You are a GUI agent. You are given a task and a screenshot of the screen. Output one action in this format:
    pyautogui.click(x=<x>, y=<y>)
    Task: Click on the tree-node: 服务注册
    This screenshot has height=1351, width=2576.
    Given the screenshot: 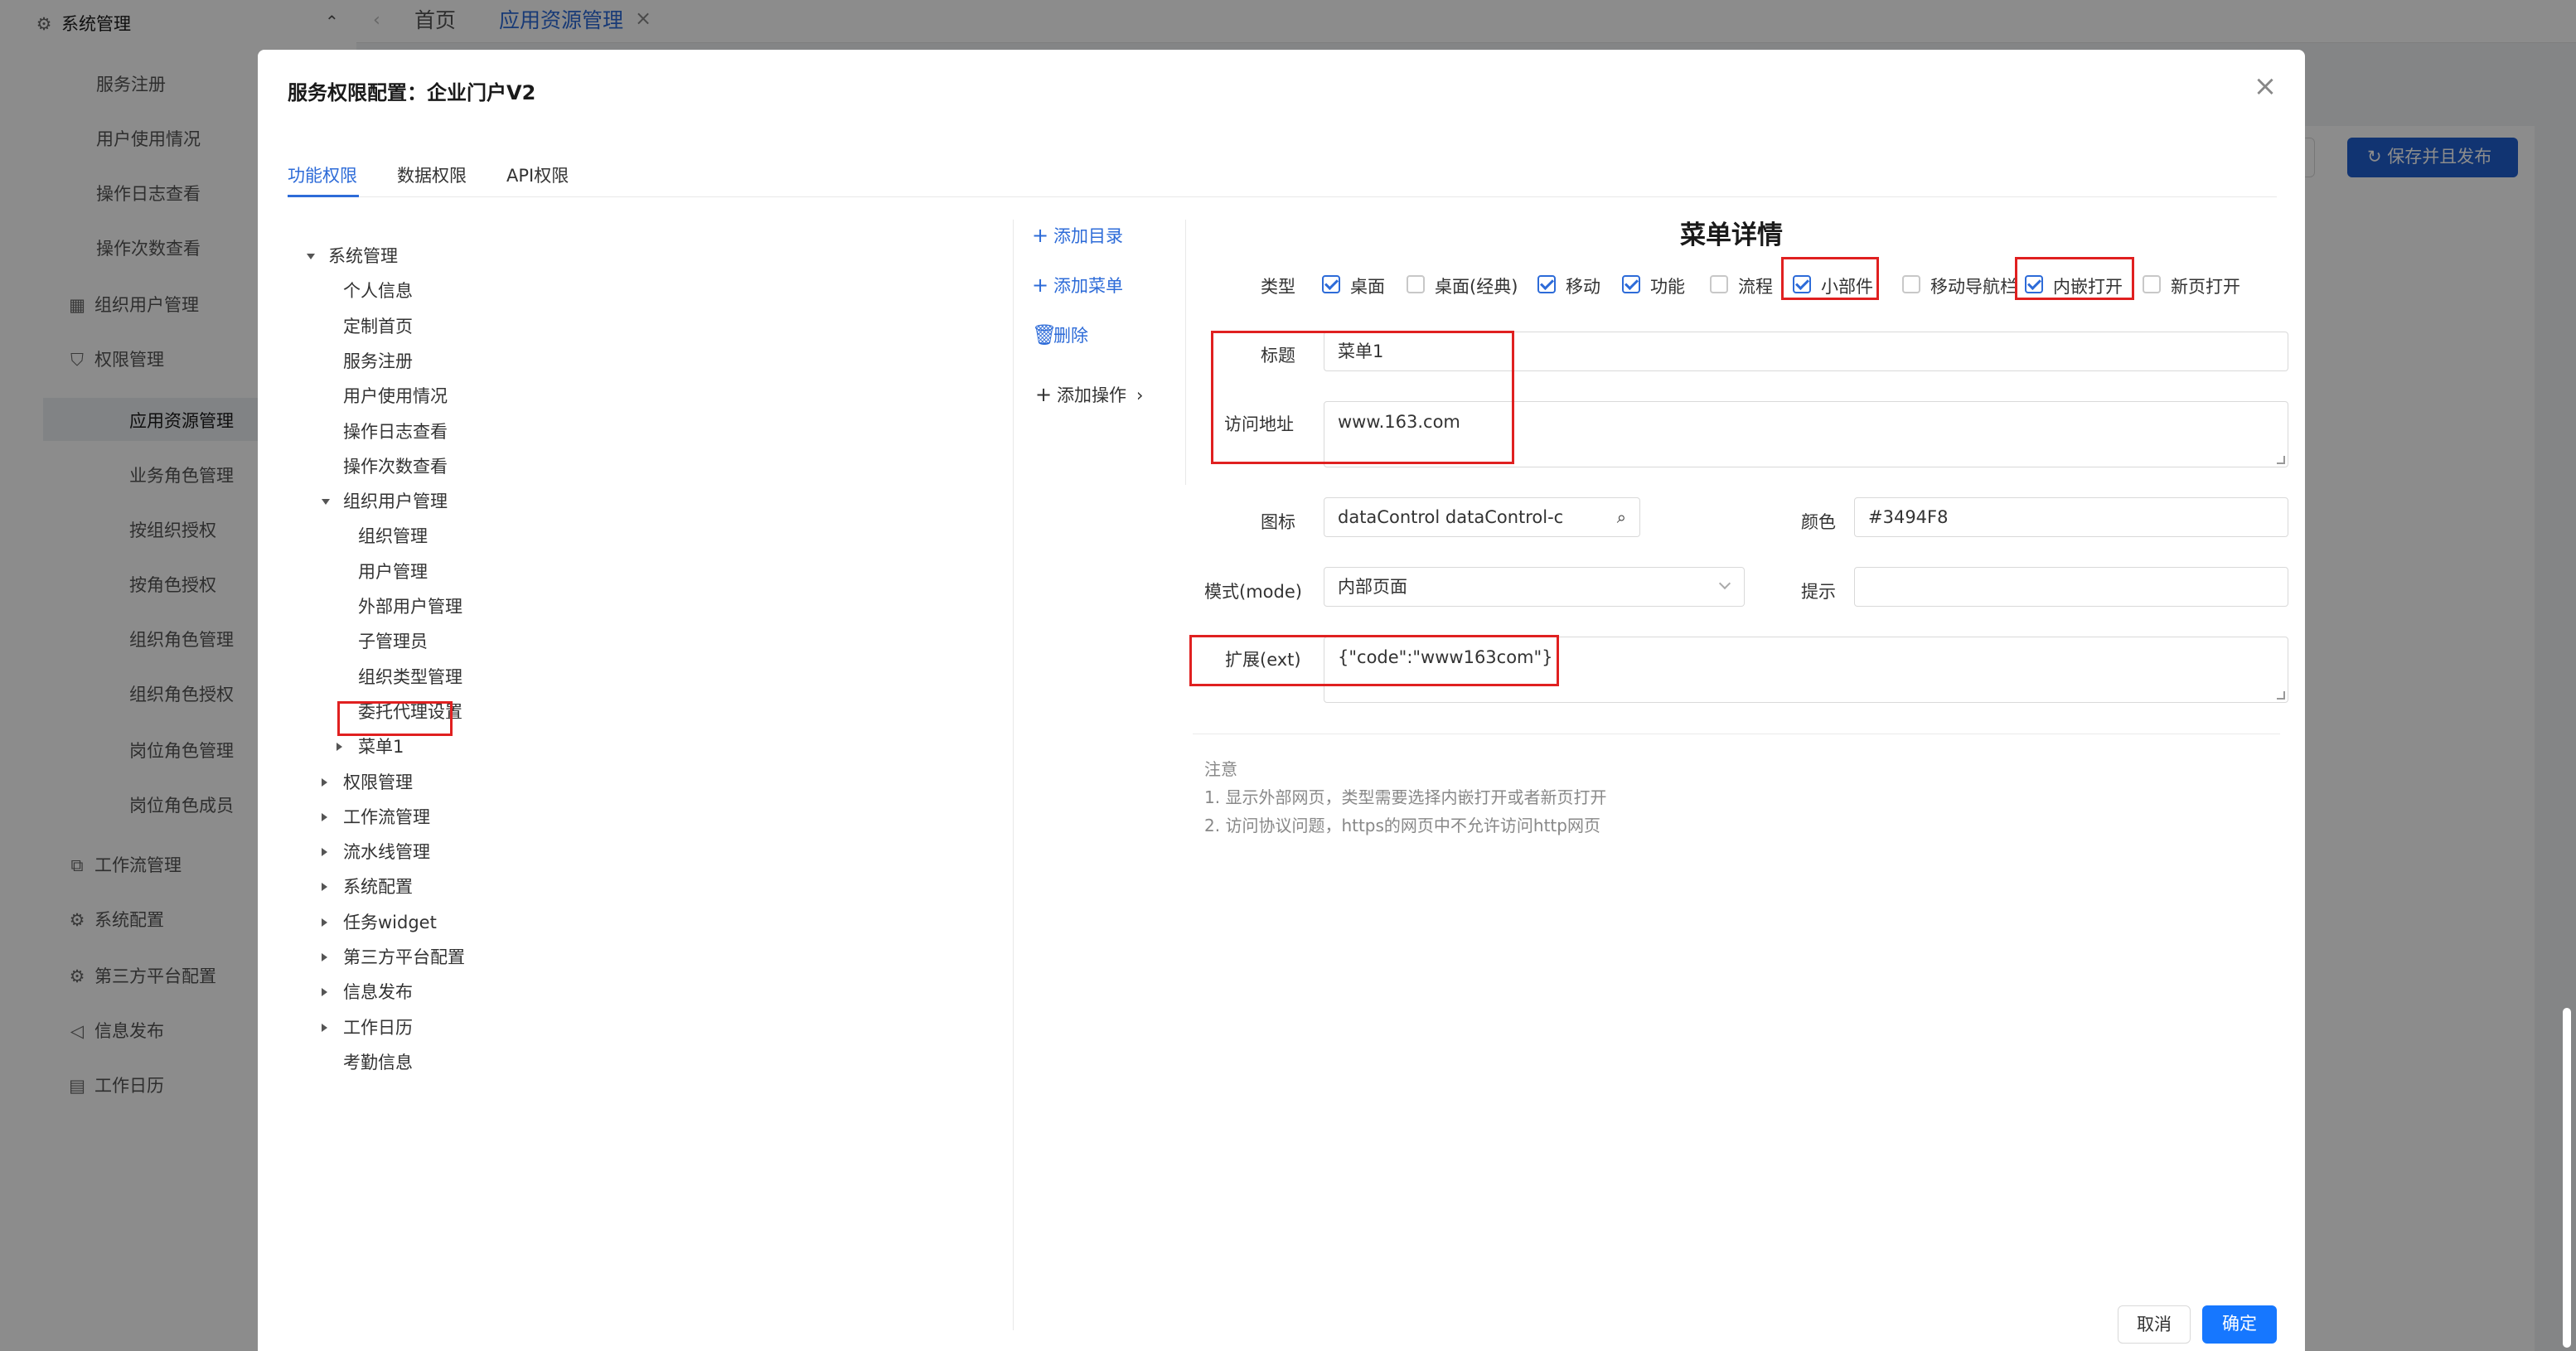 What is the action you would take?
    pyautogui.click(x=378, y=362)
    